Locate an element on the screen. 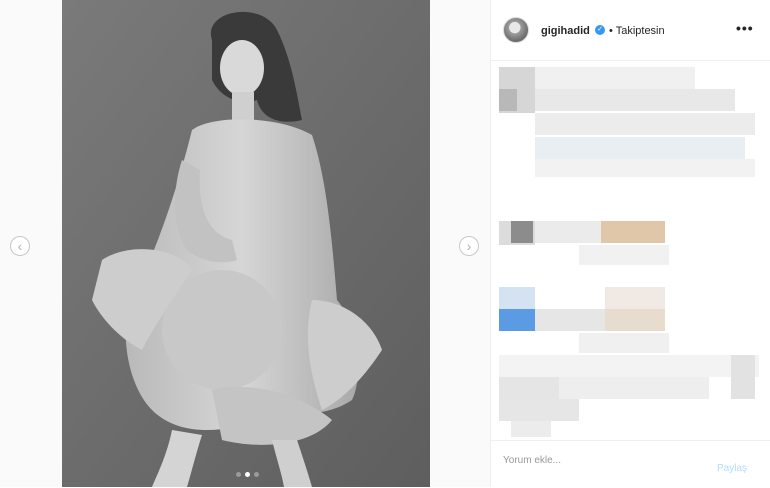  carousel-dot-active is located at coordinates (247, 474).